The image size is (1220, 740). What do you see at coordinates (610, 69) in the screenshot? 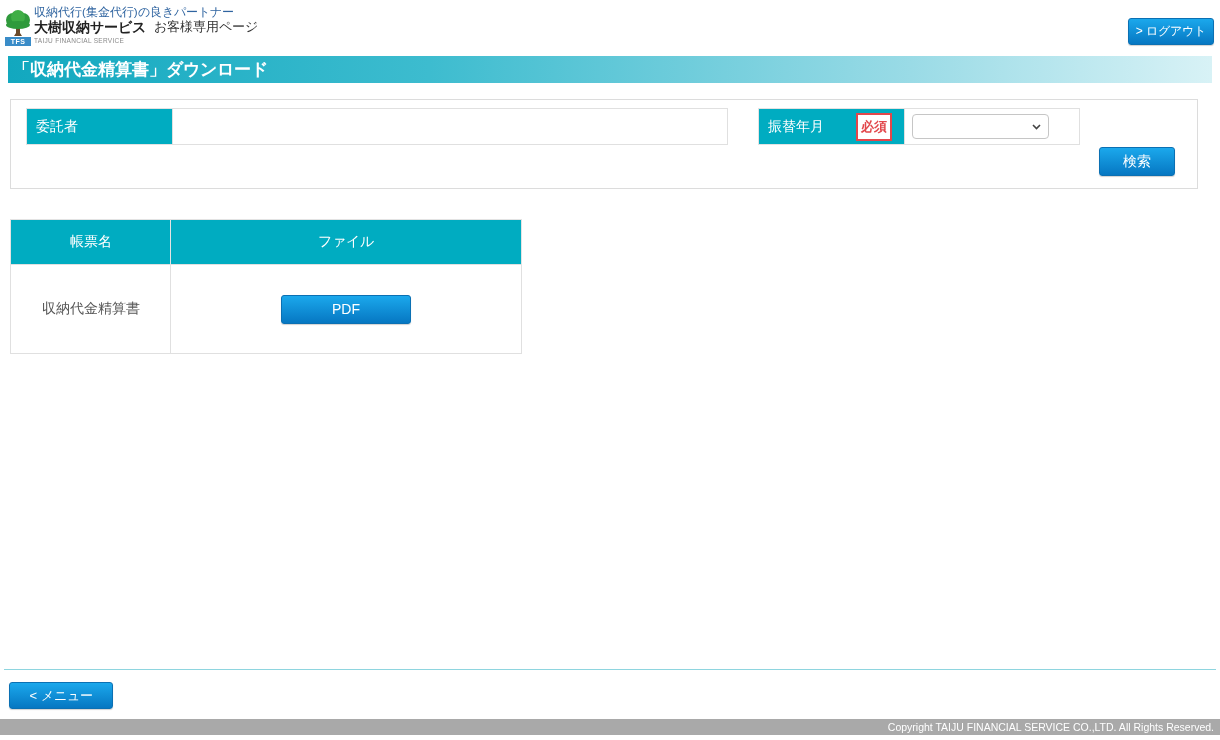
I see `page-title: 「収納代金精算書」ダウンロード` at bounding box center [610, 69].